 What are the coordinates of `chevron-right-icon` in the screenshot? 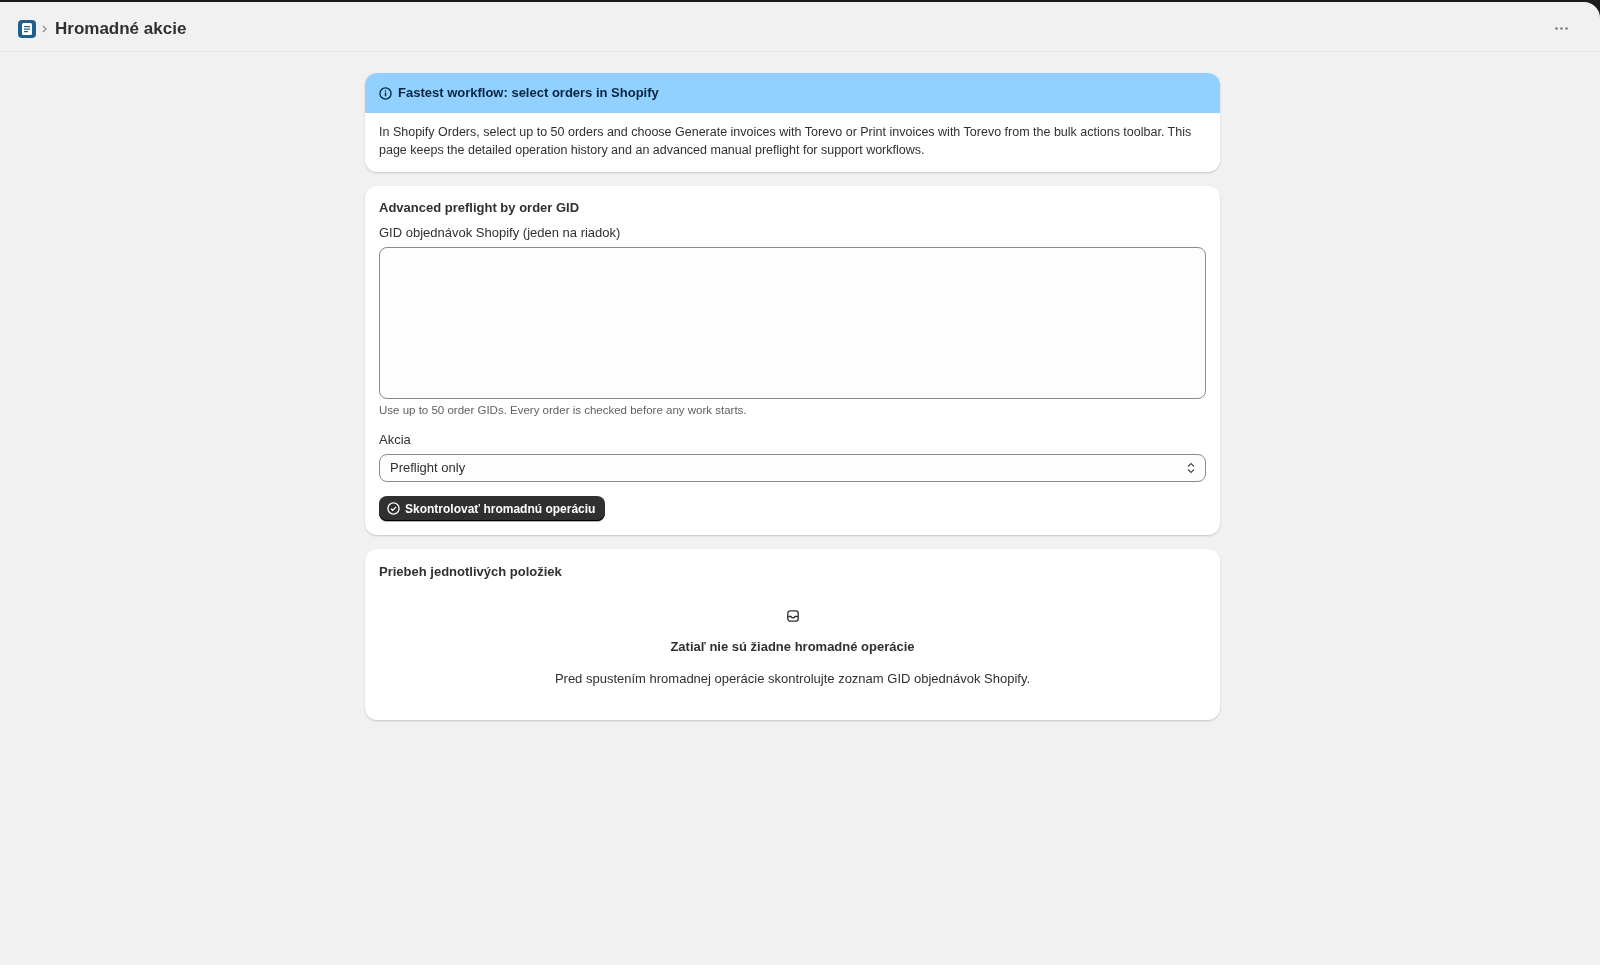 It's located at (44, 28).